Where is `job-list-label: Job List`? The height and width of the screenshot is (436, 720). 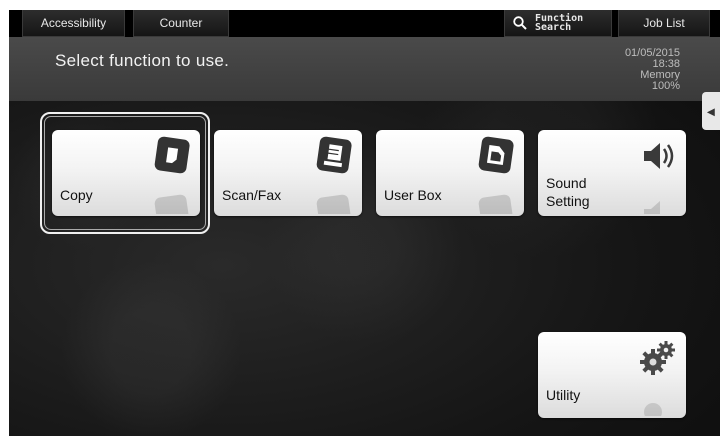
job-list-label: Job List is located at coordinates (664, 23).